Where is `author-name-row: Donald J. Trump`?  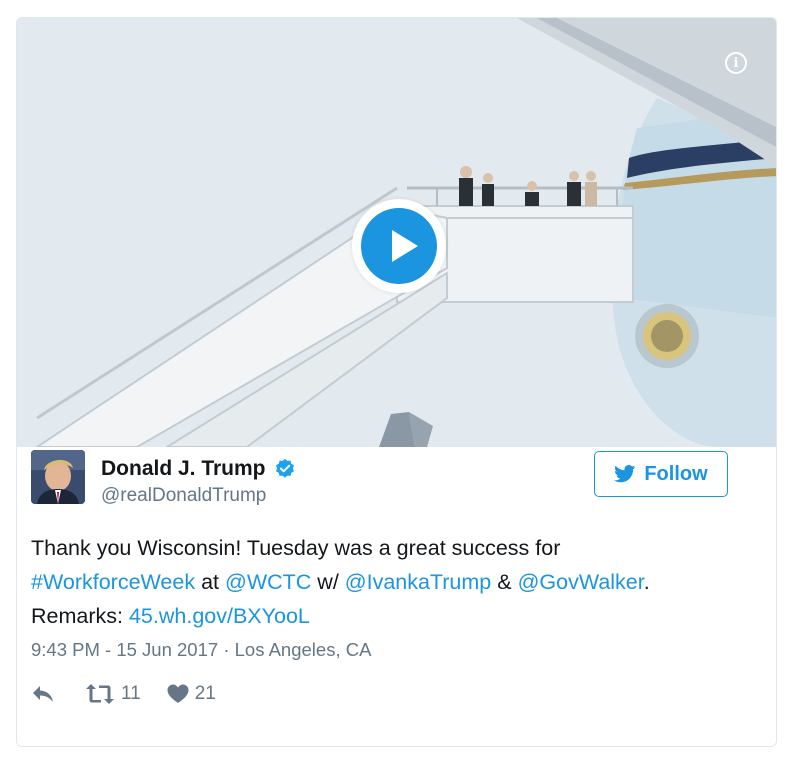
author-name-row: Donald J. Trump is located at coordinates (198, 469).